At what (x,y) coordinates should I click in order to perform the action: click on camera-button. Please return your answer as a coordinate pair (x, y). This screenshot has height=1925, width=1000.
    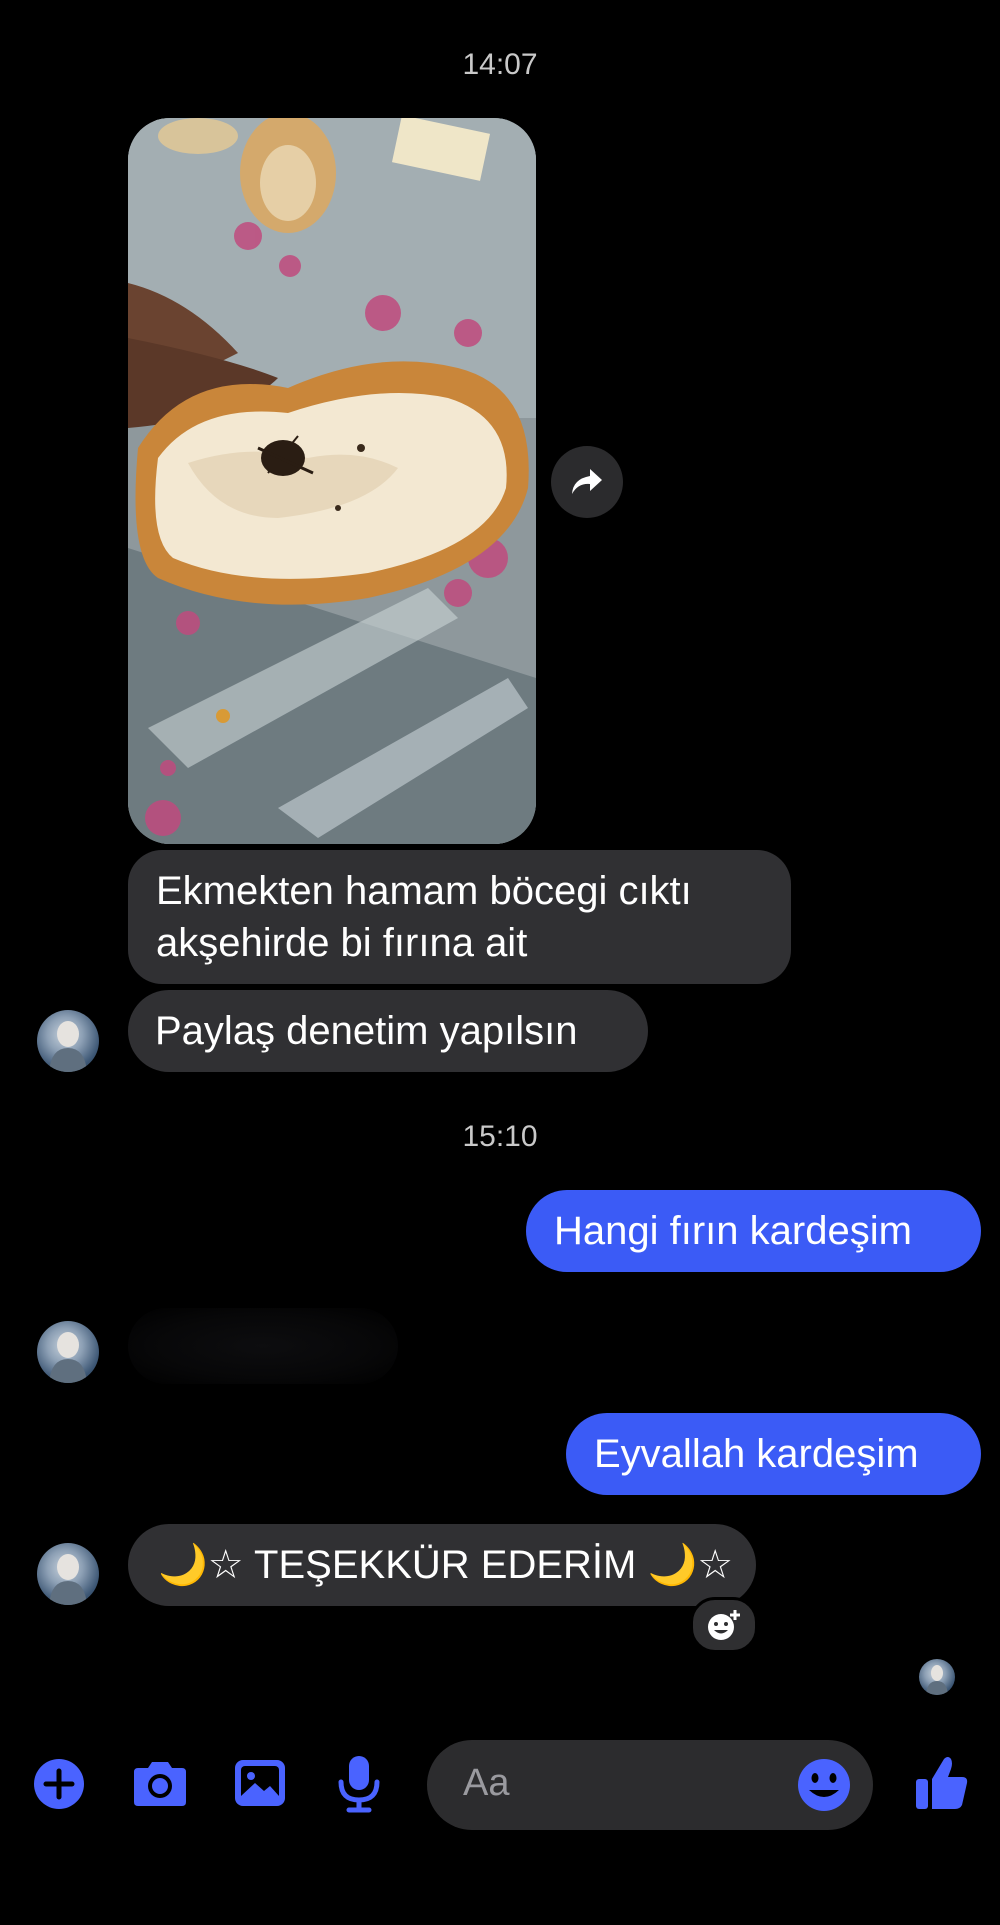
    Looking at the image, I should click on (160, 1784).